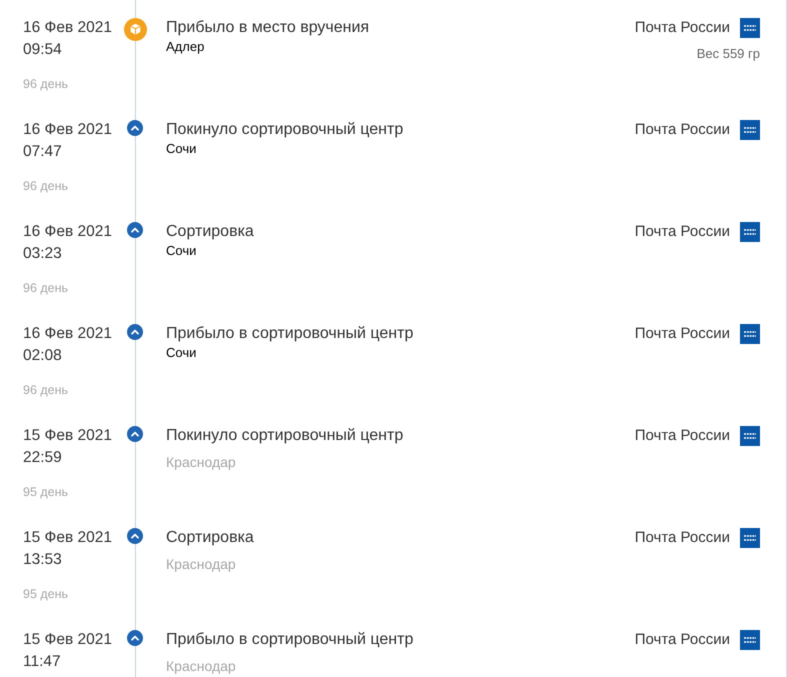 Image resolution: width=787 pixels, height=677 pixels. Describe the element at coordinates (42, 356) in the screenshot. I see `event-time: 02:08` at that location.